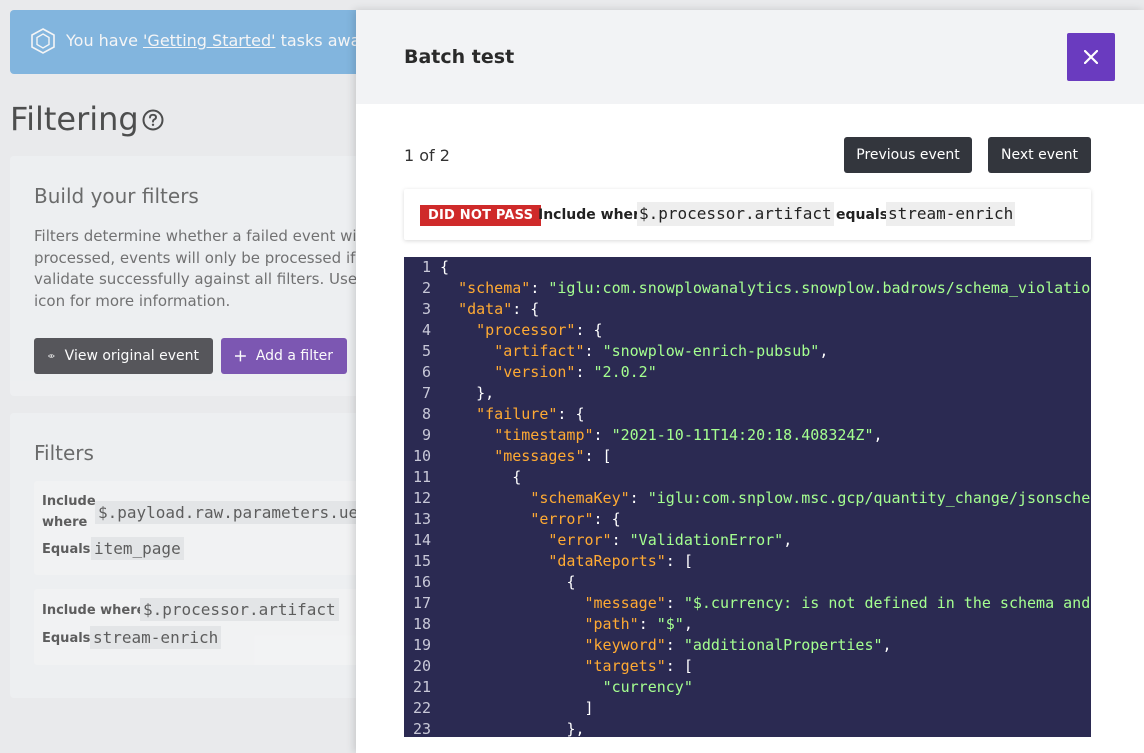  Describe the element at coordinates (625, 603) in the screenshot. I see `json-key: "message"` at that location.